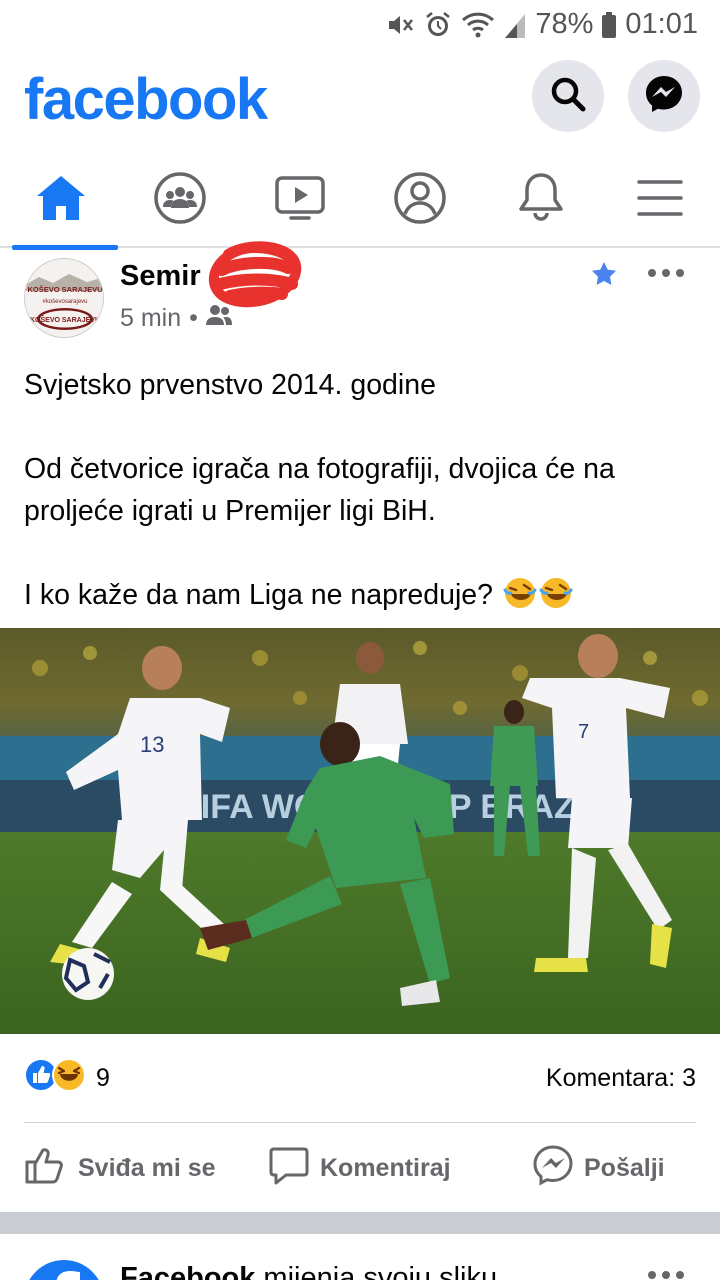 The height and width of the screenshot is (1280, 720). I want to click on home-icon, so click(61, 200).